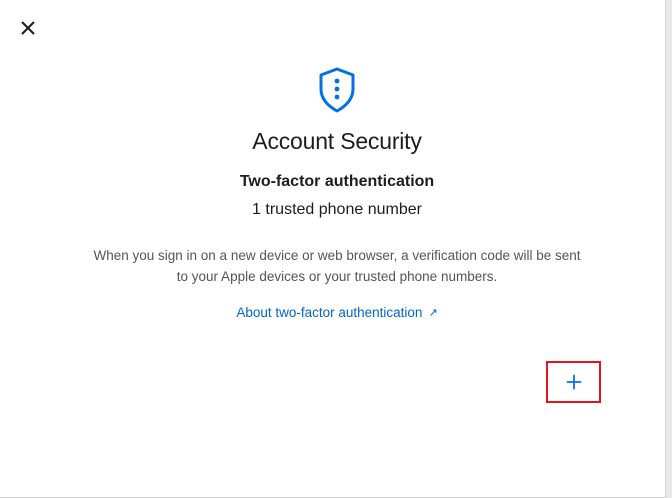  I want to click on about-two-factor-link: About two-factor authentication ↗, so click(336, 312).